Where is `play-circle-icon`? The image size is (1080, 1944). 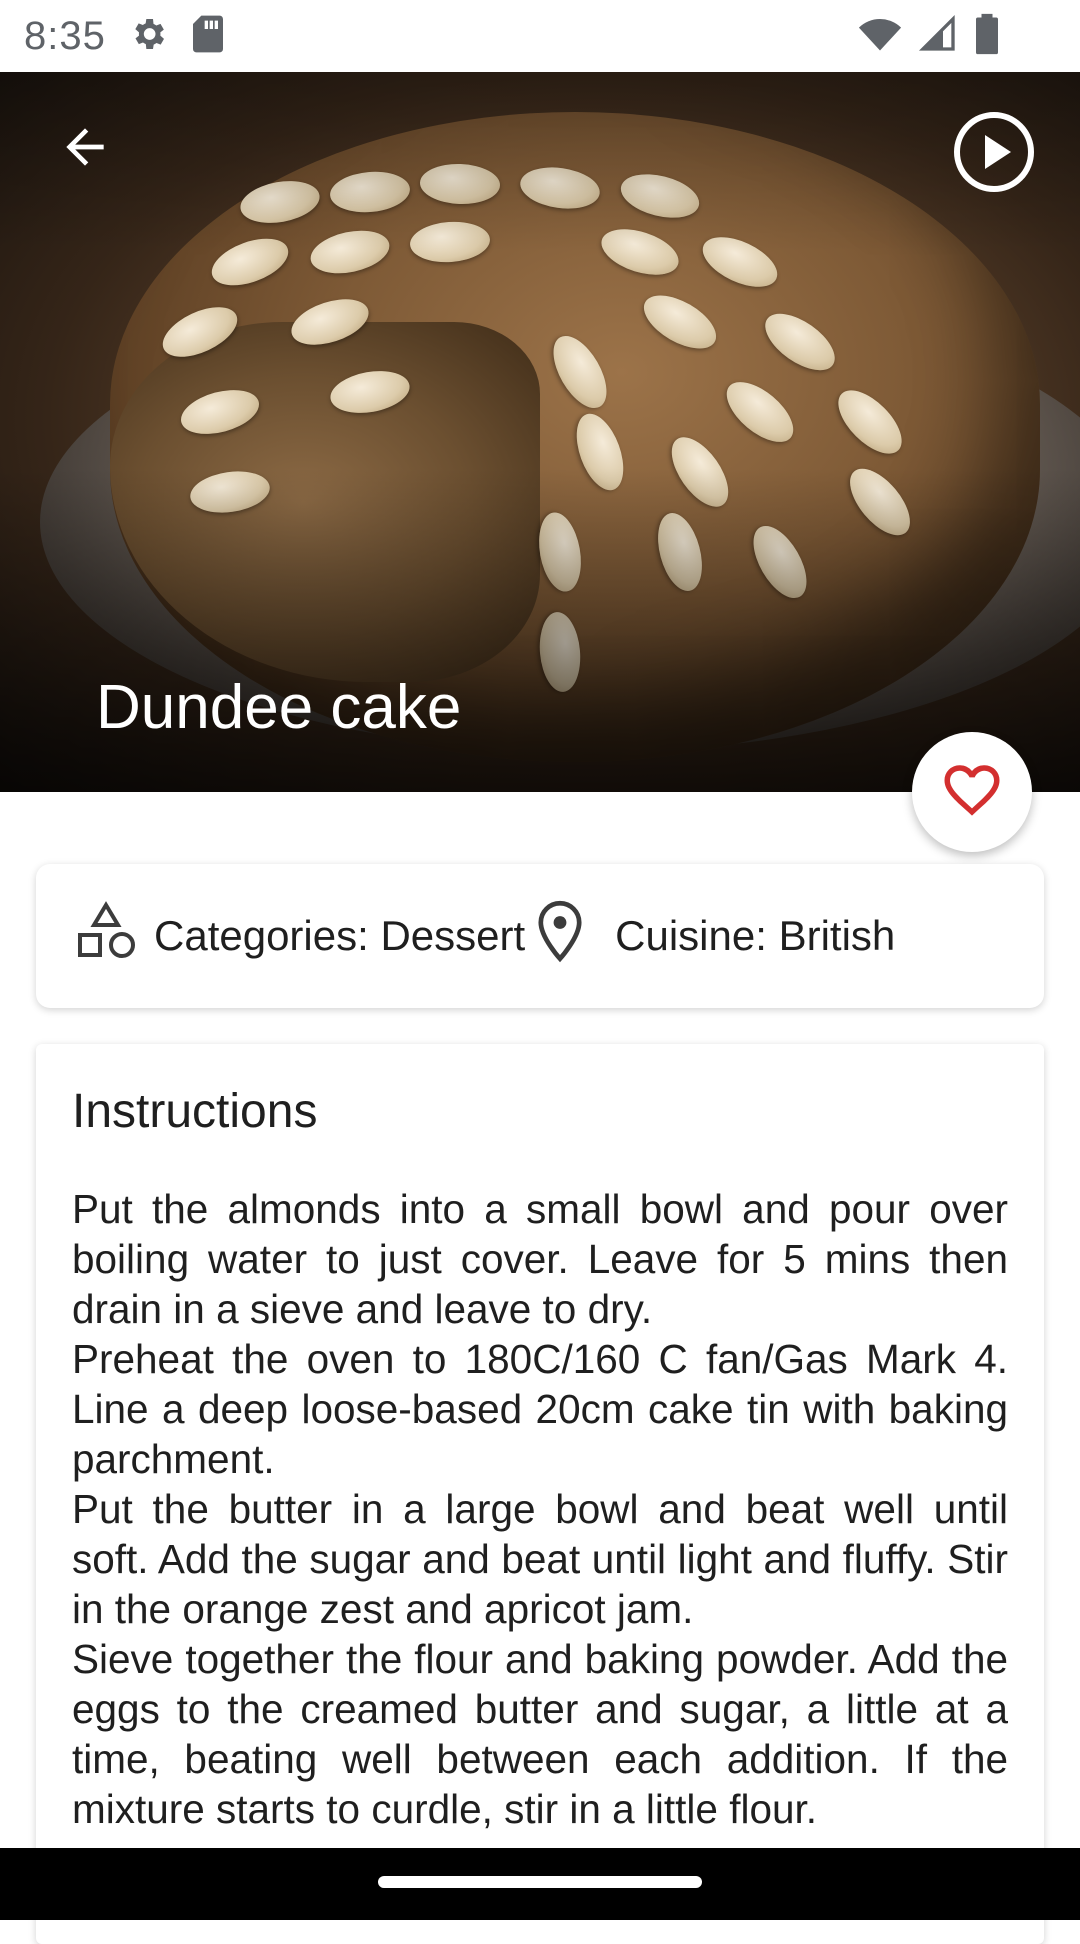
play-circle-icon is located at coordinates (994, 154).